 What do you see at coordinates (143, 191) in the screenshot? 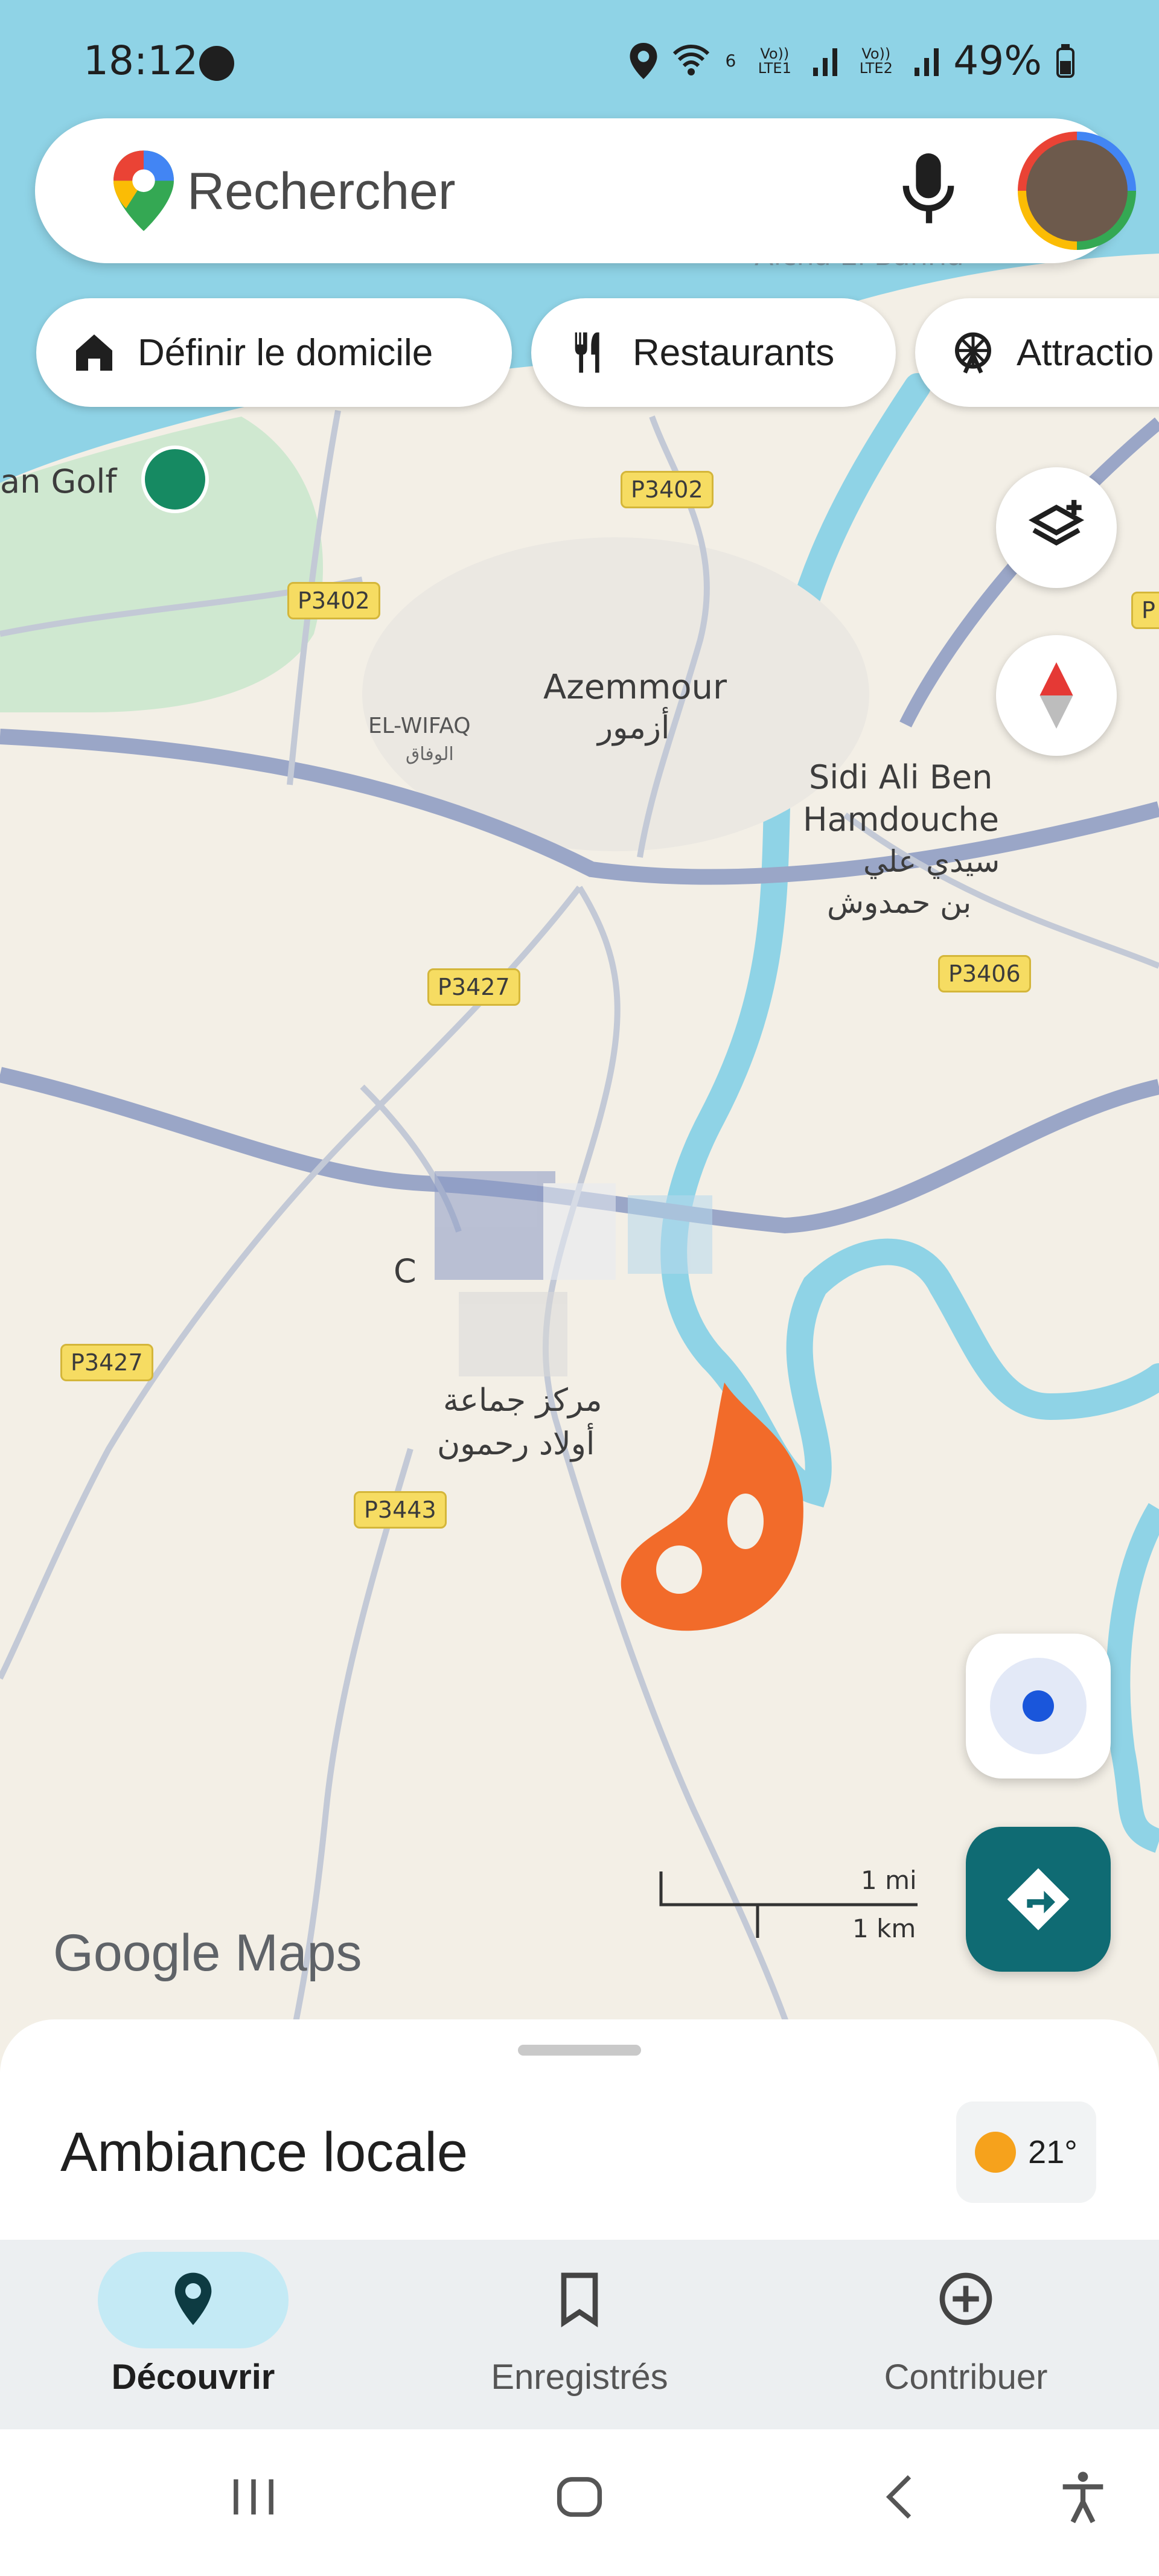
I see `maps-pin-icon` at bounding box center [143, 191].